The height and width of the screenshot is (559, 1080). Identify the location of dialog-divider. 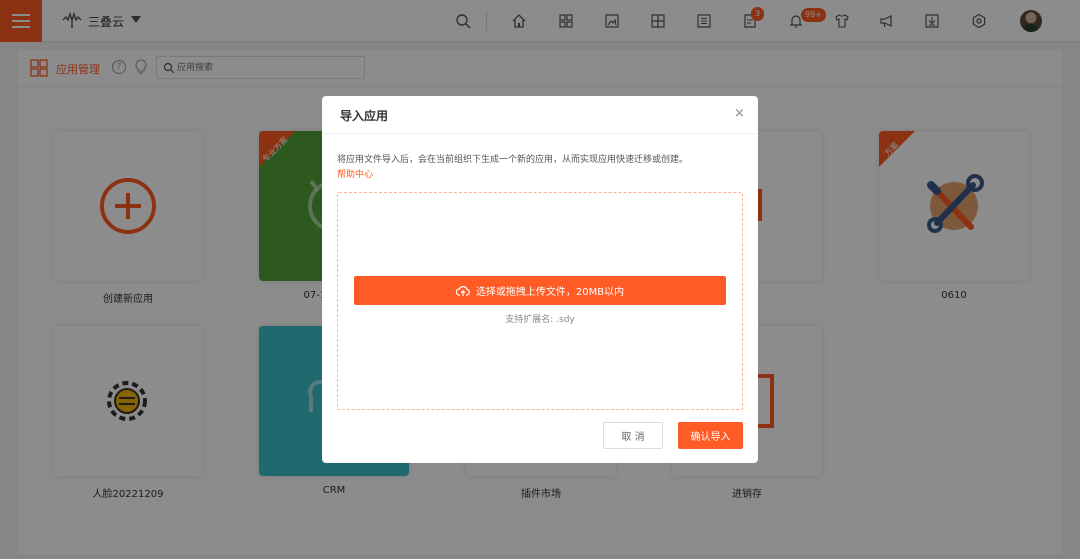
(540, 133).